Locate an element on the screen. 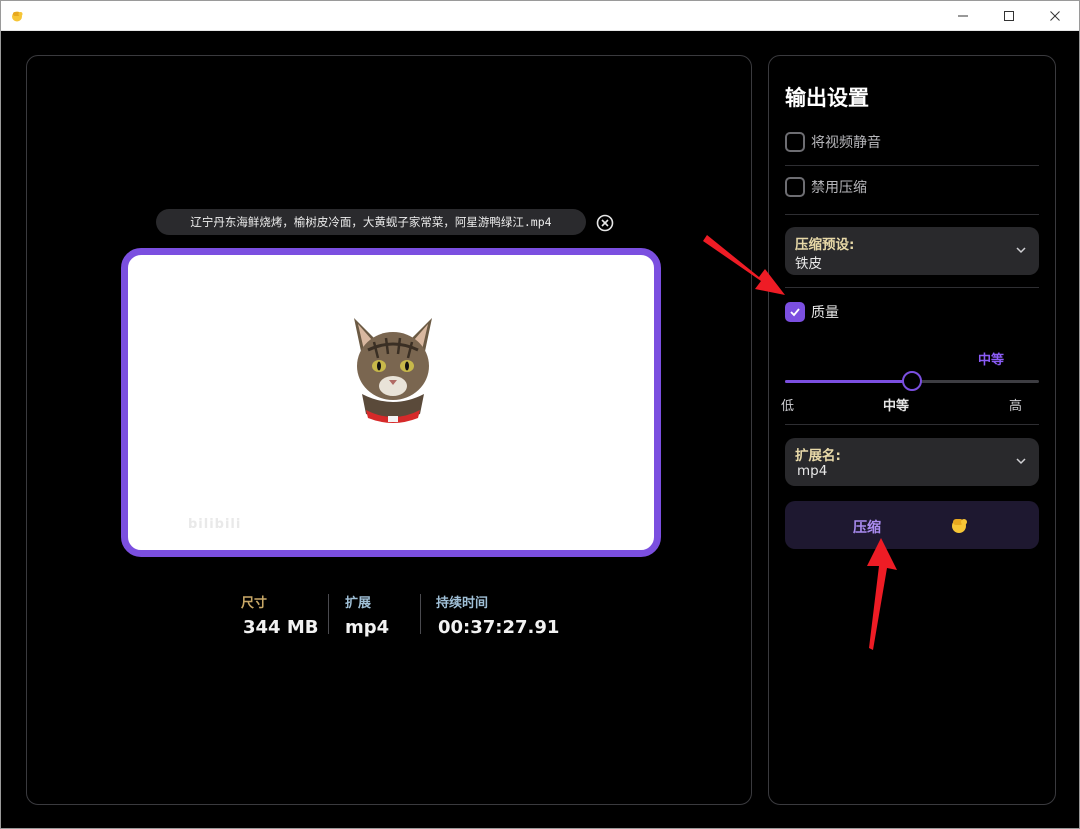 Image resolution: width=1080 pixels, height=829 pixels. extension-value: mp4 is located at coordinates (812, 471).